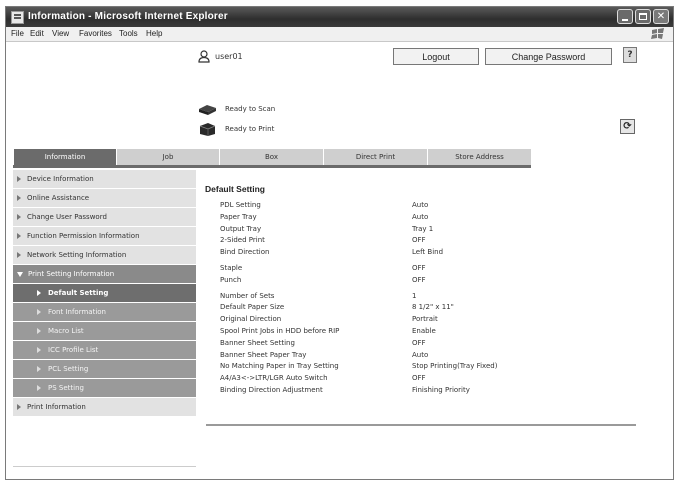  Describe the element at coordinates (56, 407) in the screenshot. I see `sidebar-item-label: Print Information` at that location.